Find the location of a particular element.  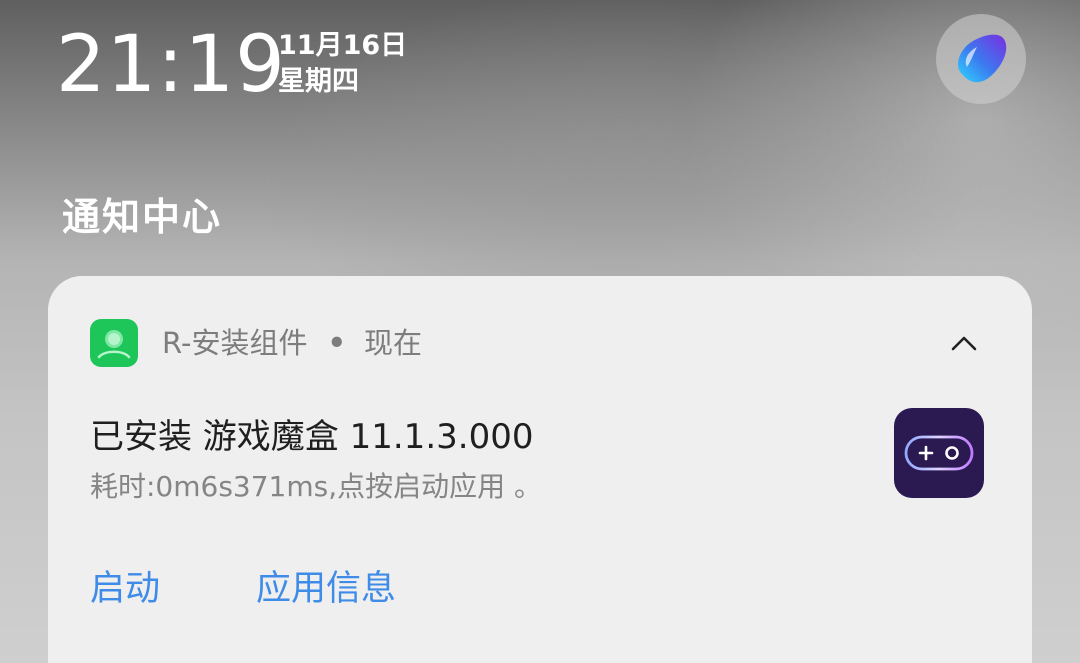

chevron-up-icon is located at coordinates (964, 343).